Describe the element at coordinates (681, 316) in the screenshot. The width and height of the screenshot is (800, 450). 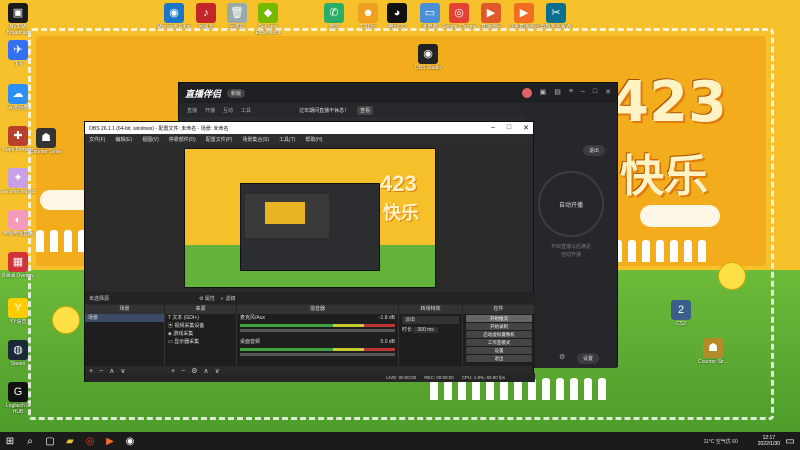
I see `desktop-icon: 2 CS2` at that location.